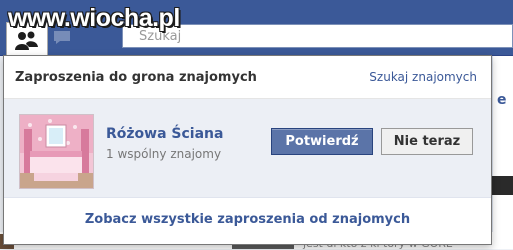  What do you see at coordinates (94, 18) in the screenshot?
I see `watermark: www.wiocha.pl` at bounding box center [94, 18].